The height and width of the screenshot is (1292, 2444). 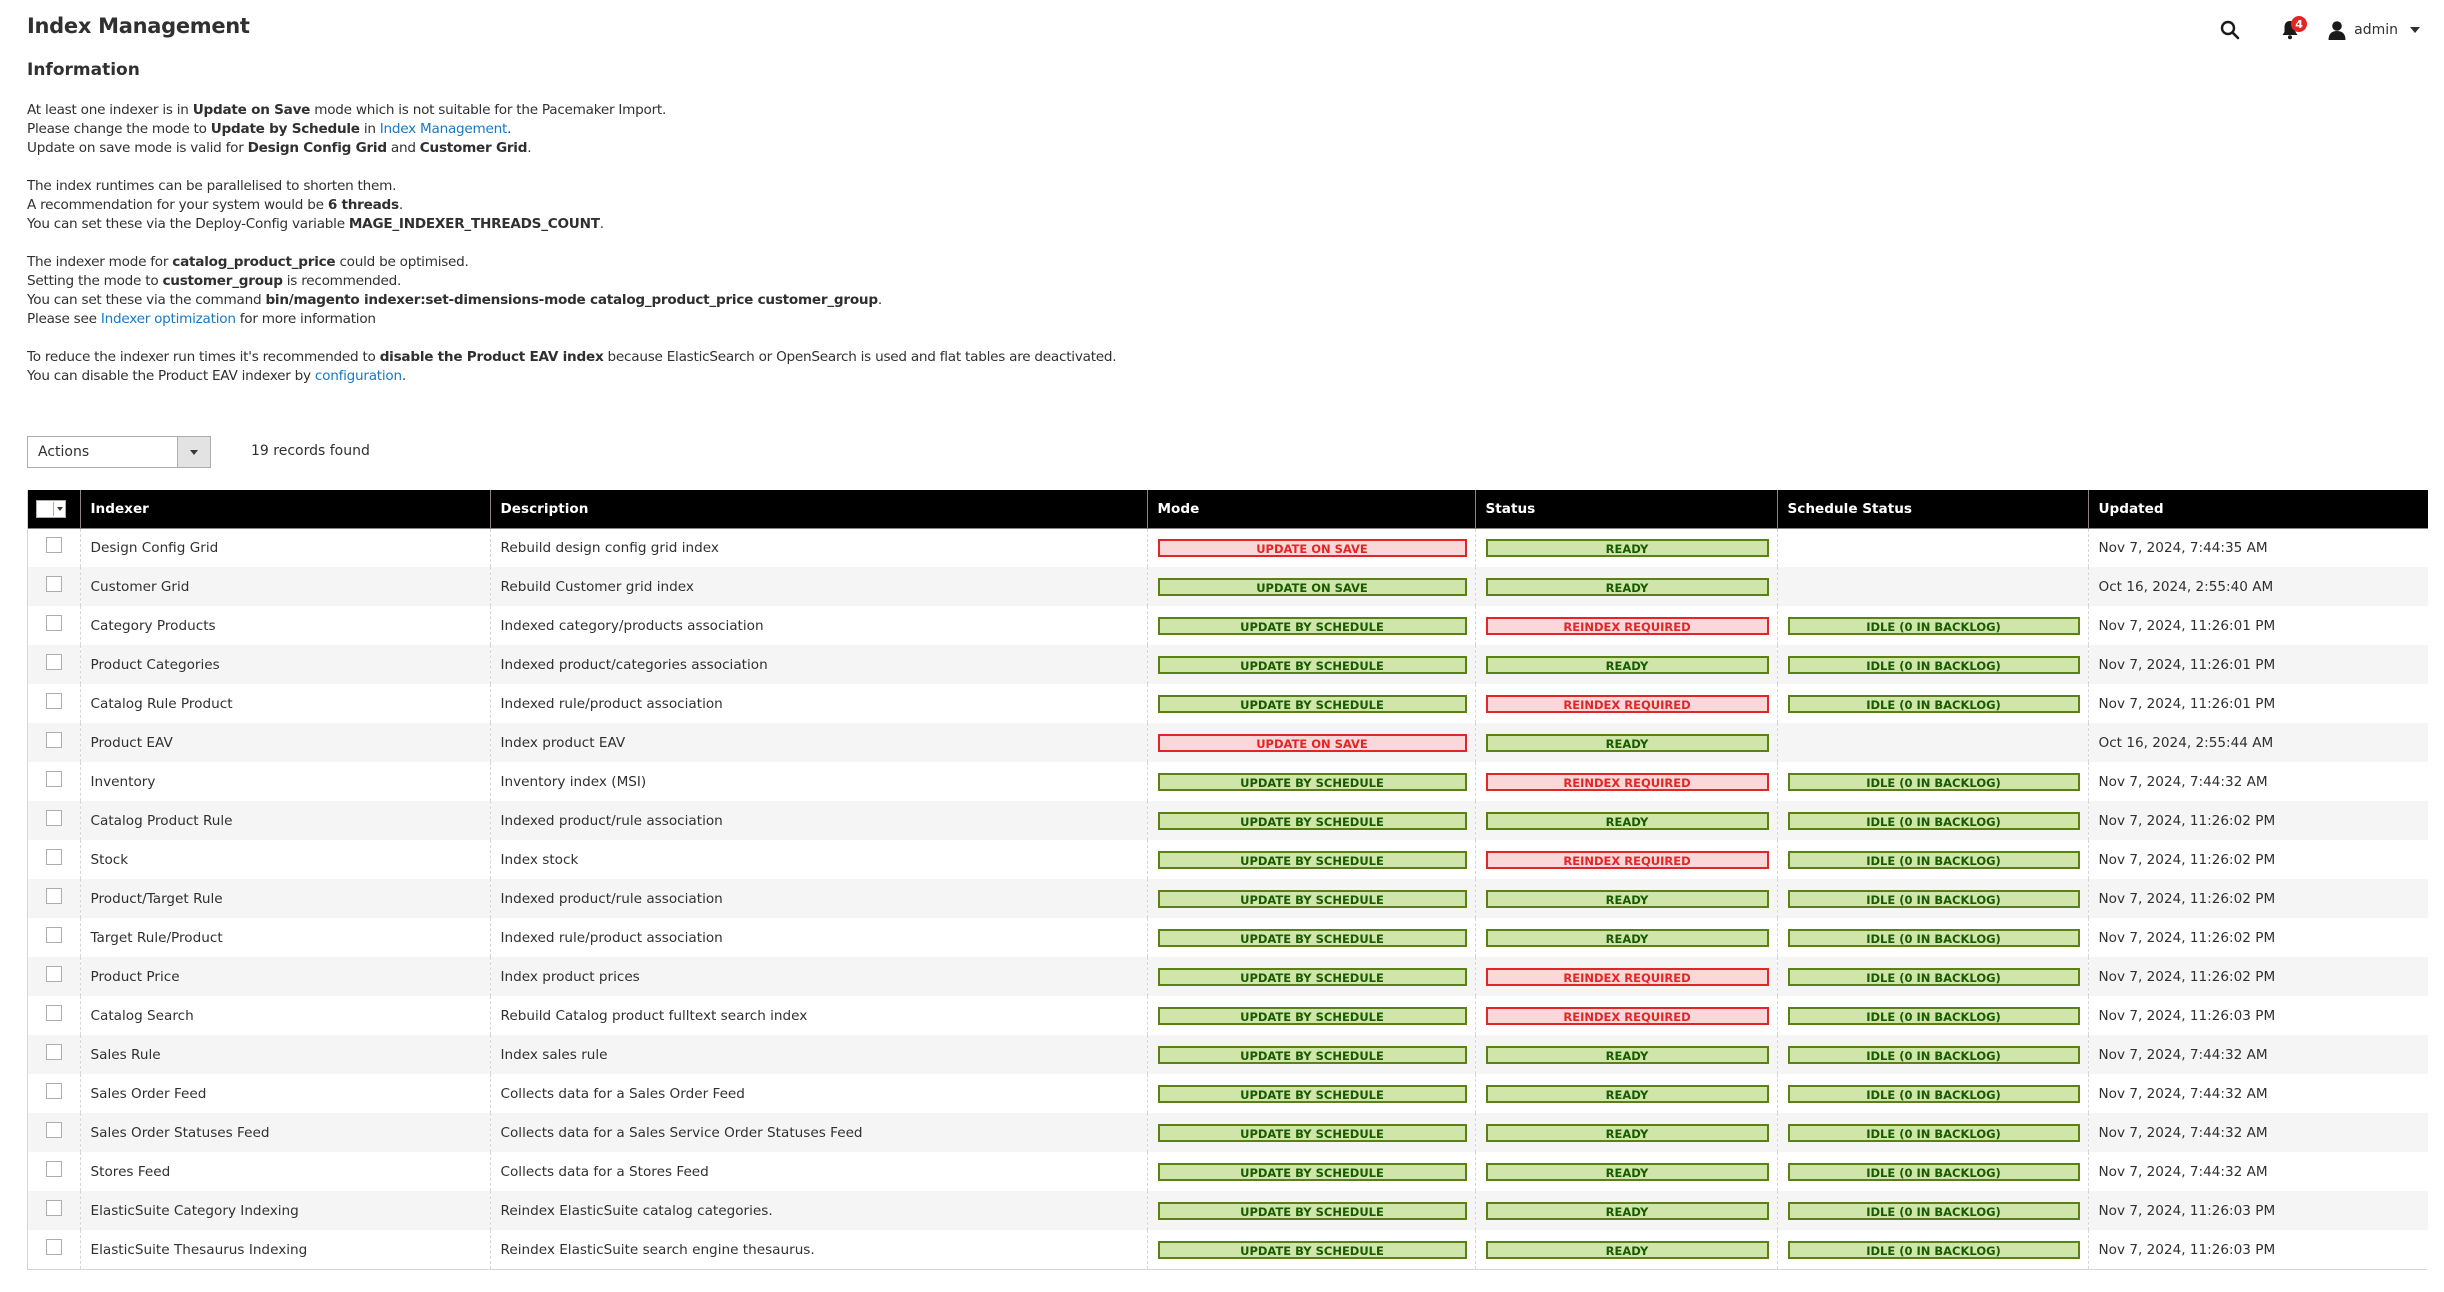 What do you see at coordinates (2257, 664) in the screenshot?
I see `updated-cell: Nov 7, 2024, 11:26:01 PM` at bounding box center [2257, 664].